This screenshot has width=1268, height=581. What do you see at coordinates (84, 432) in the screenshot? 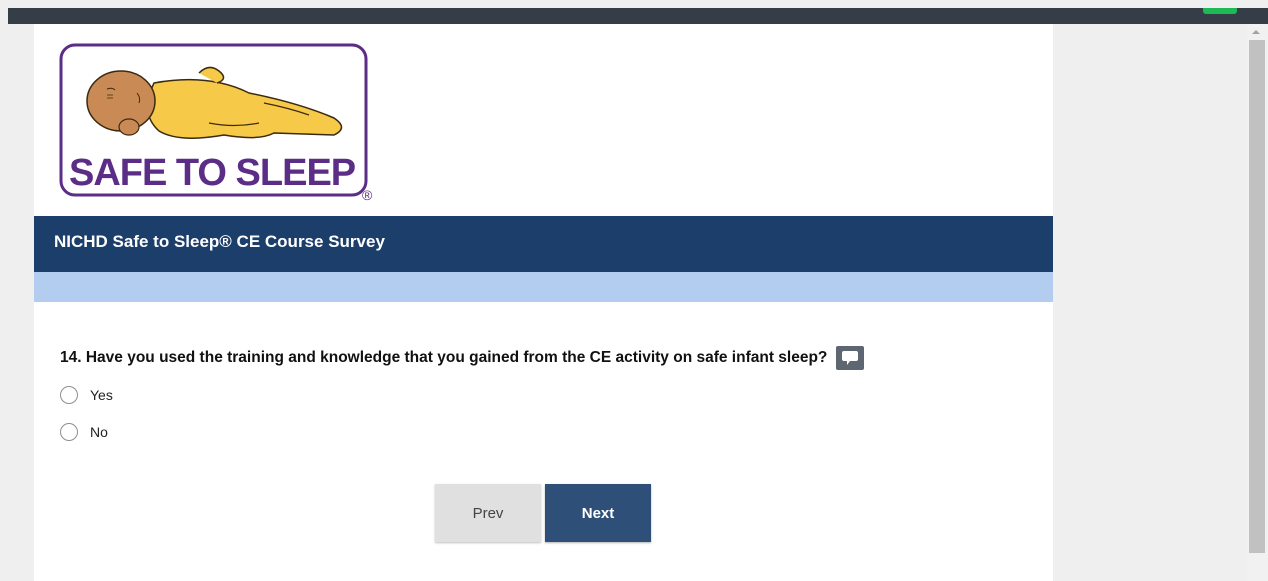
I see `option-no: No` at bounding box center [84, 432].